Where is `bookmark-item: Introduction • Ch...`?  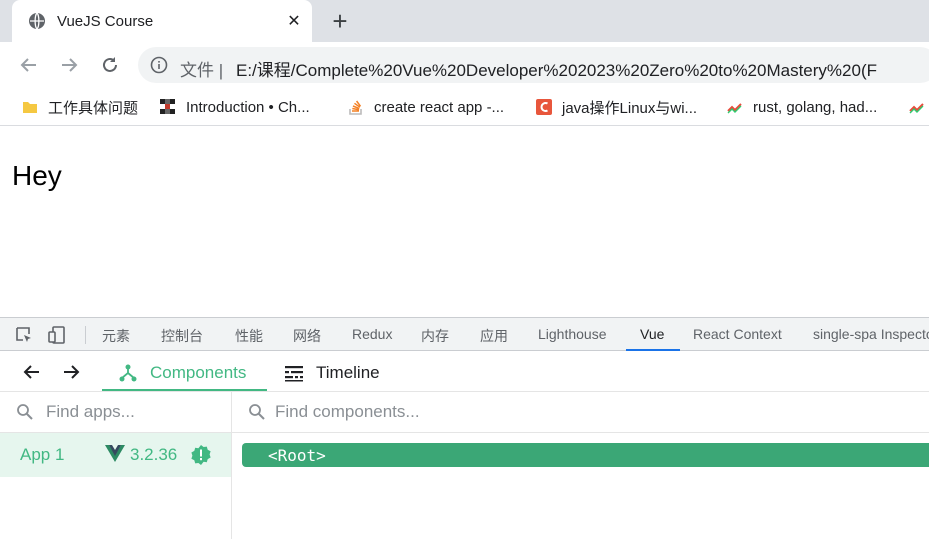
bookmark-item: Introduction • Ch... is located at coordinates (235, 107).